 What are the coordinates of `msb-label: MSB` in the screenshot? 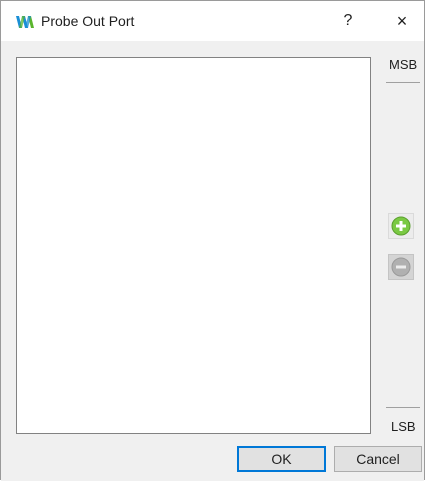 It's located at (403, 64).